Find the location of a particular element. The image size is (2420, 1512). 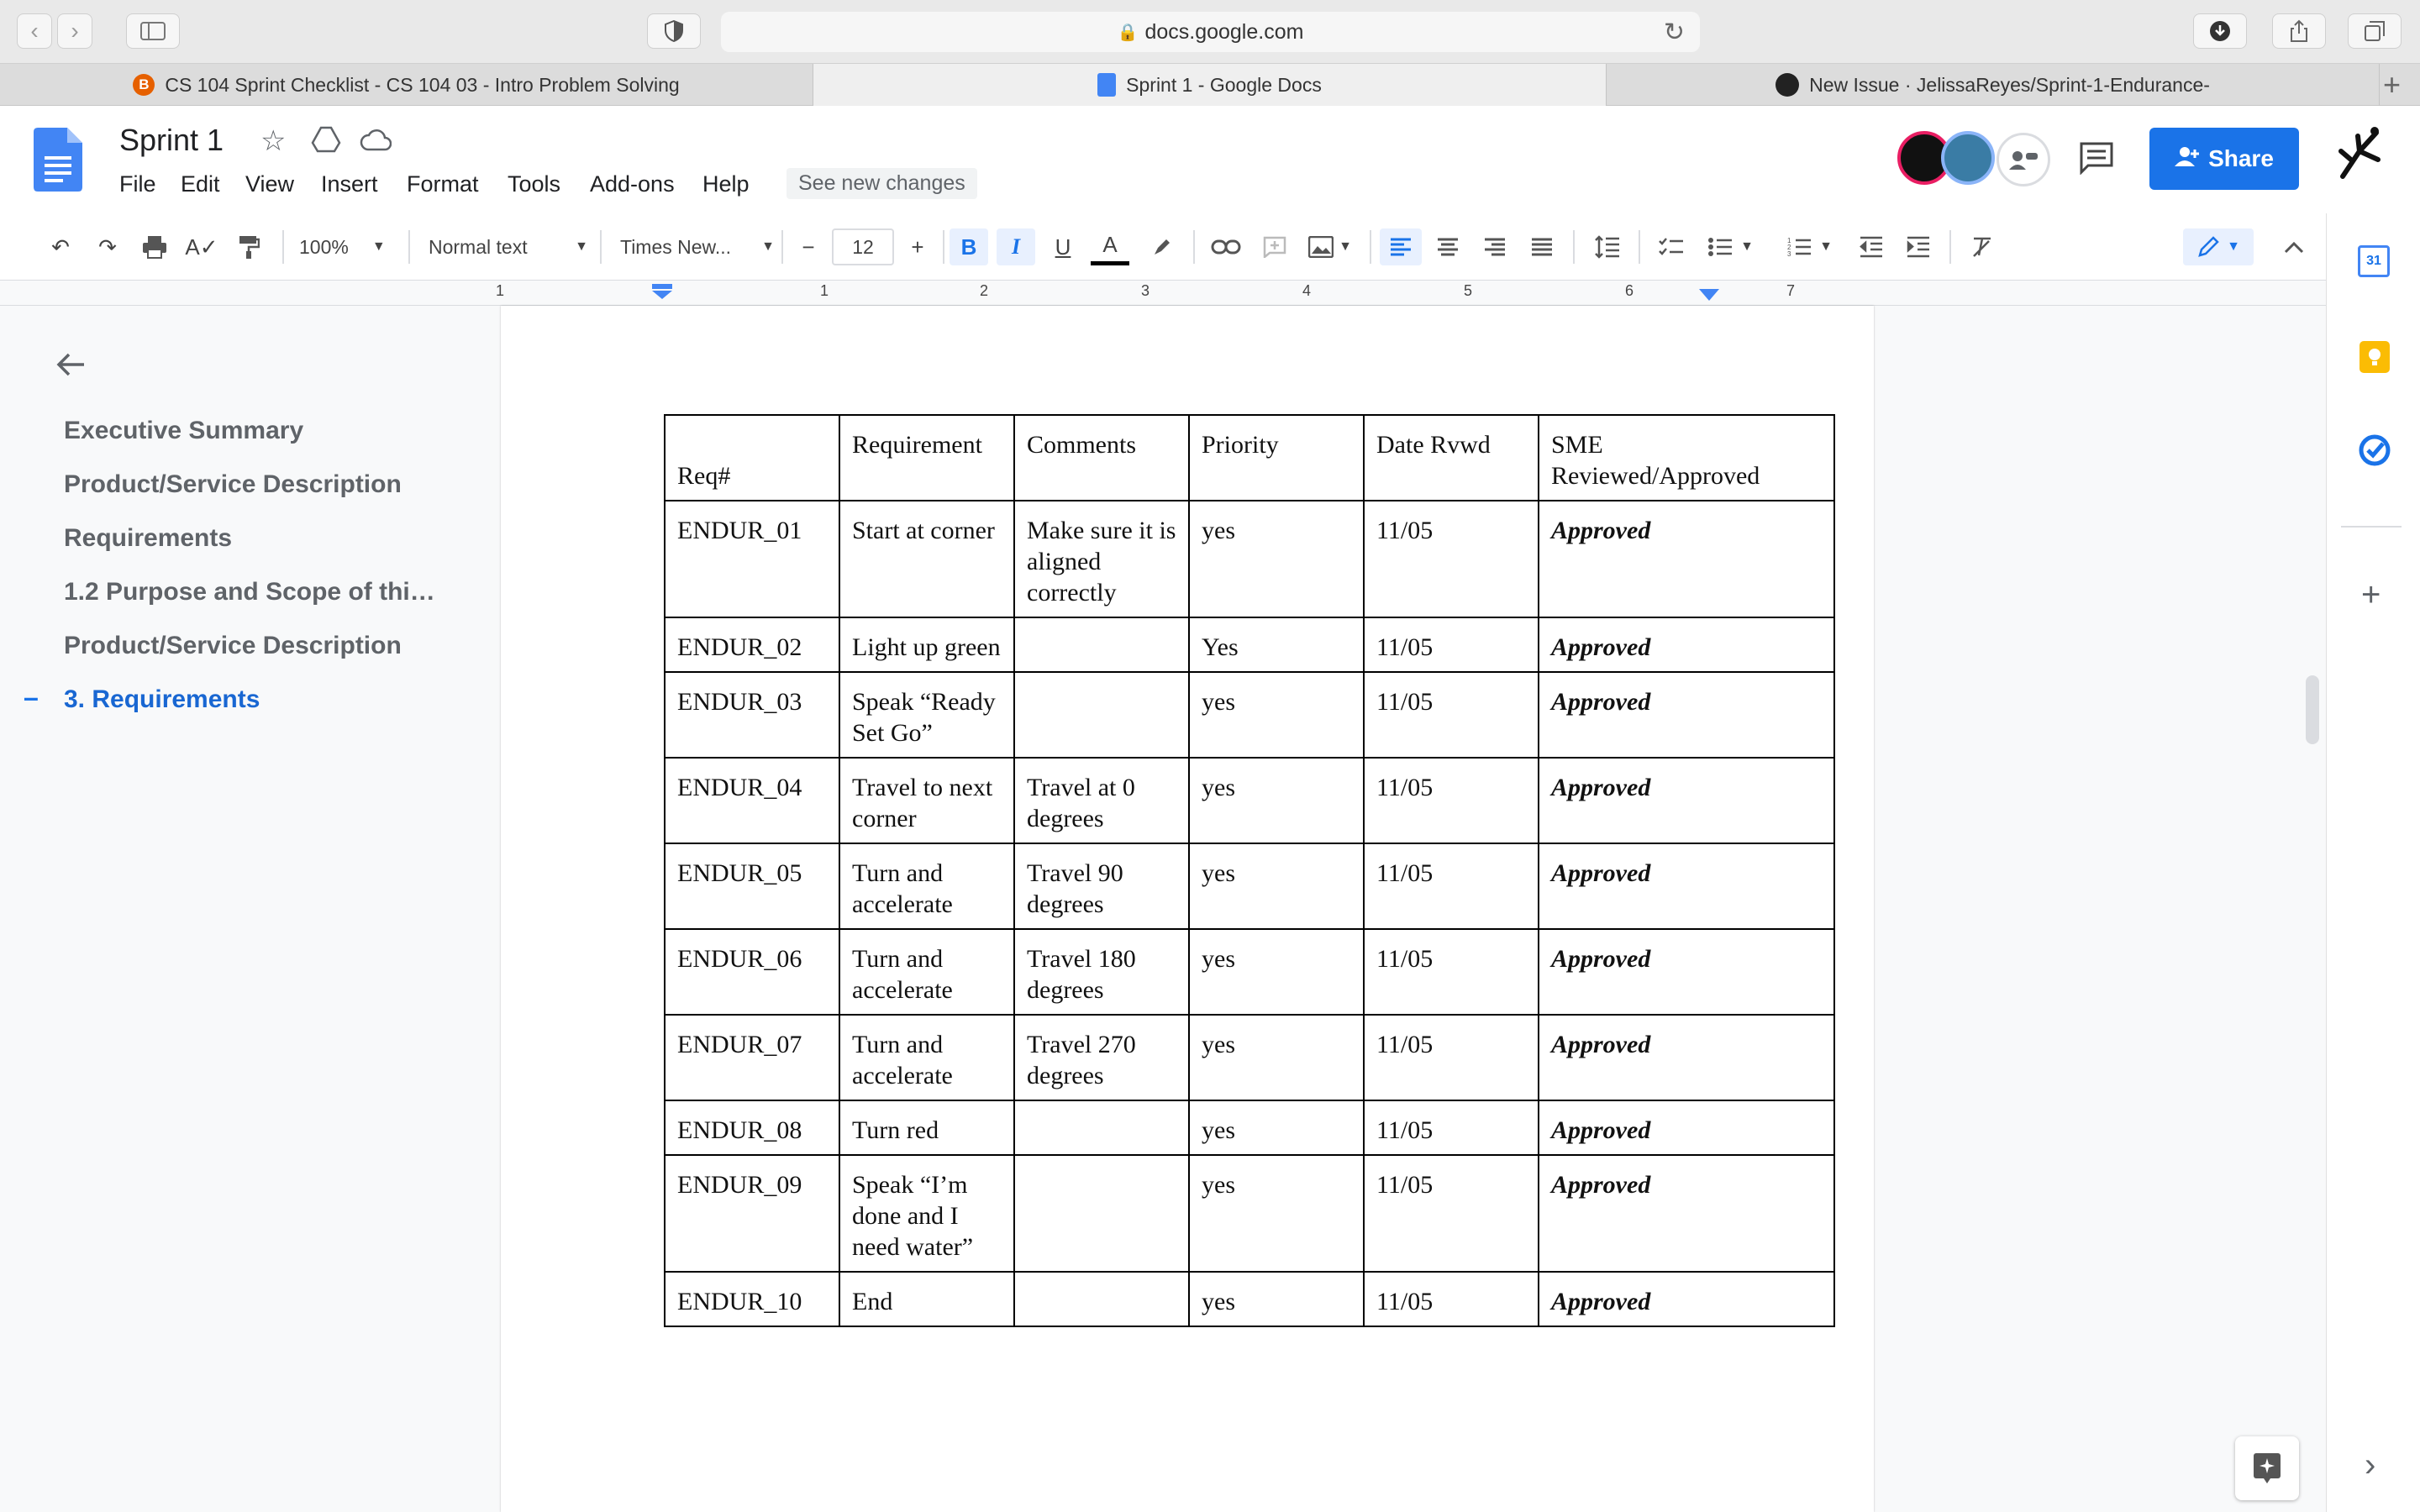

menu-addons: Add-ons is located at coordinates (632, 184).